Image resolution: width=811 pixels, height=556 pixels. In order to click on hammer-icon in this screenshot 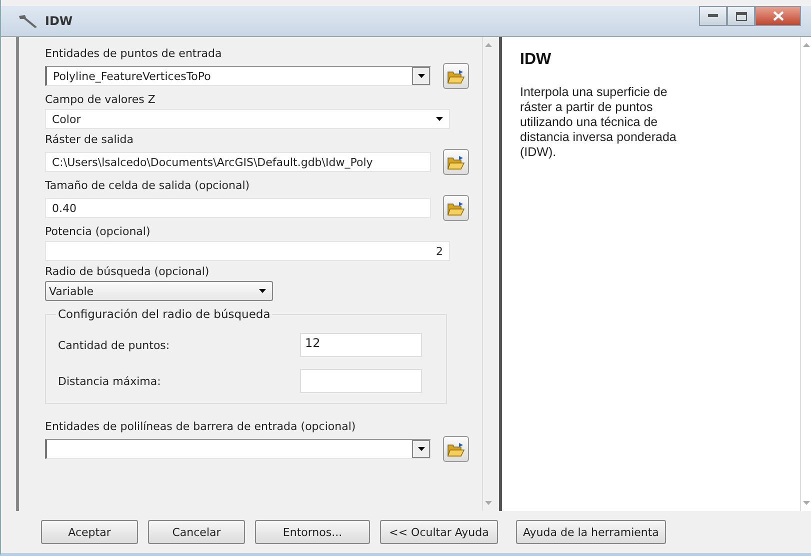, I will do `click(28, 21)`.